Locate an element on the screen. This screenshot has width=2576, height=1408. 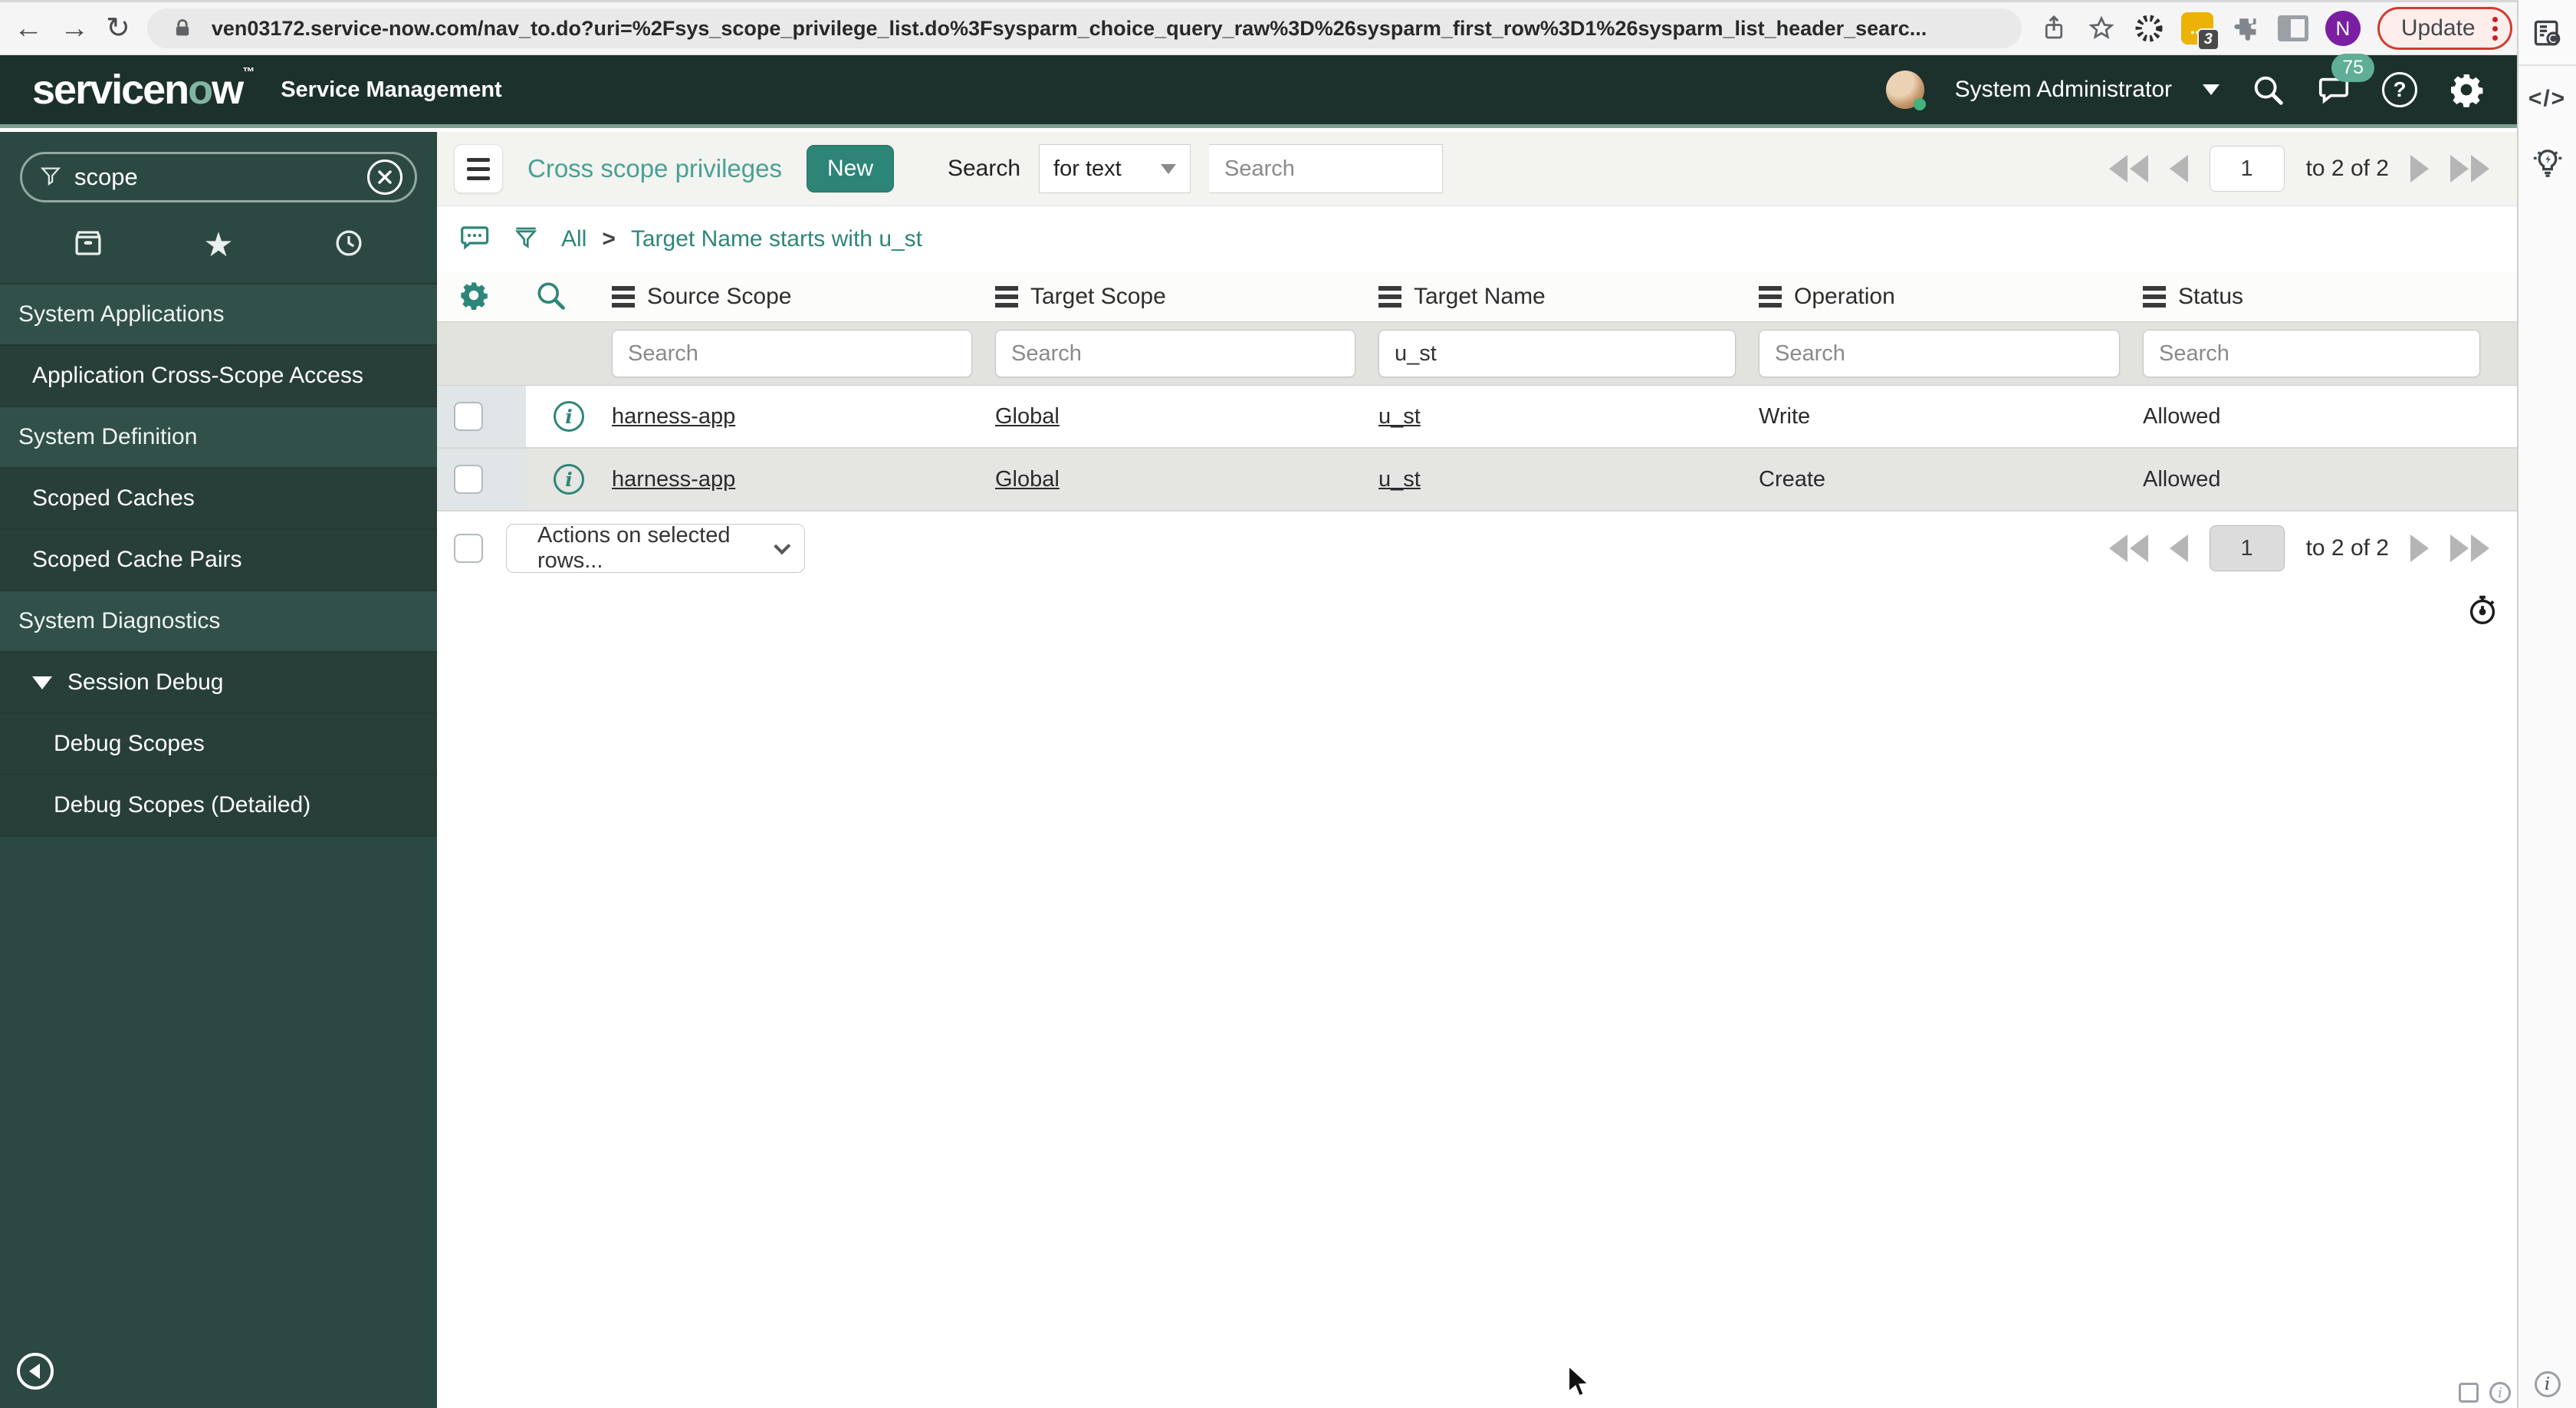
user-menu-caret-icon is located at coordinates (2212, 89).